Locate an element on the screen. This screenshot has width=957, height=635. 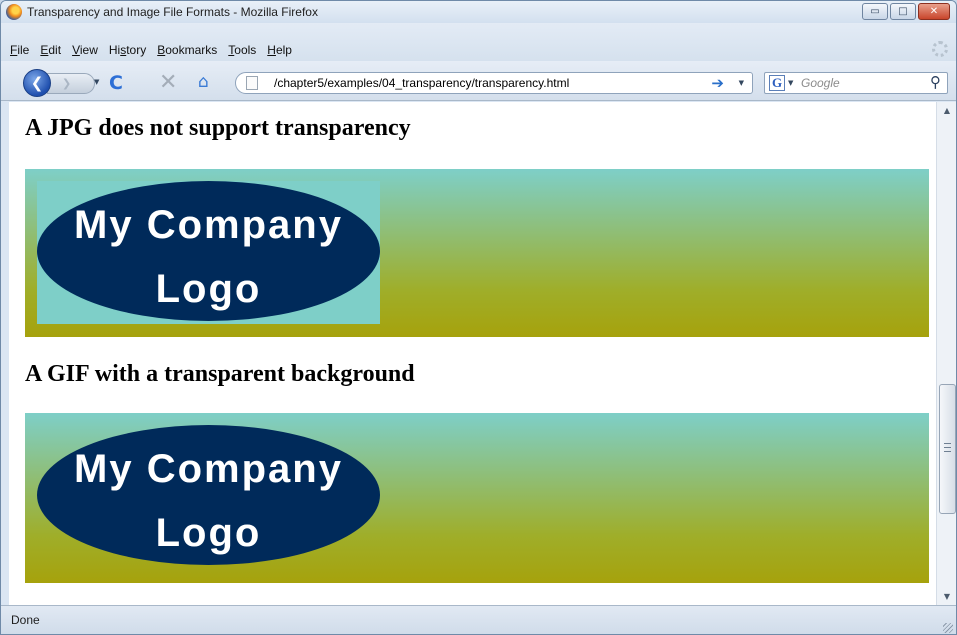
menu-view: View is located at coordinates (85, 51).